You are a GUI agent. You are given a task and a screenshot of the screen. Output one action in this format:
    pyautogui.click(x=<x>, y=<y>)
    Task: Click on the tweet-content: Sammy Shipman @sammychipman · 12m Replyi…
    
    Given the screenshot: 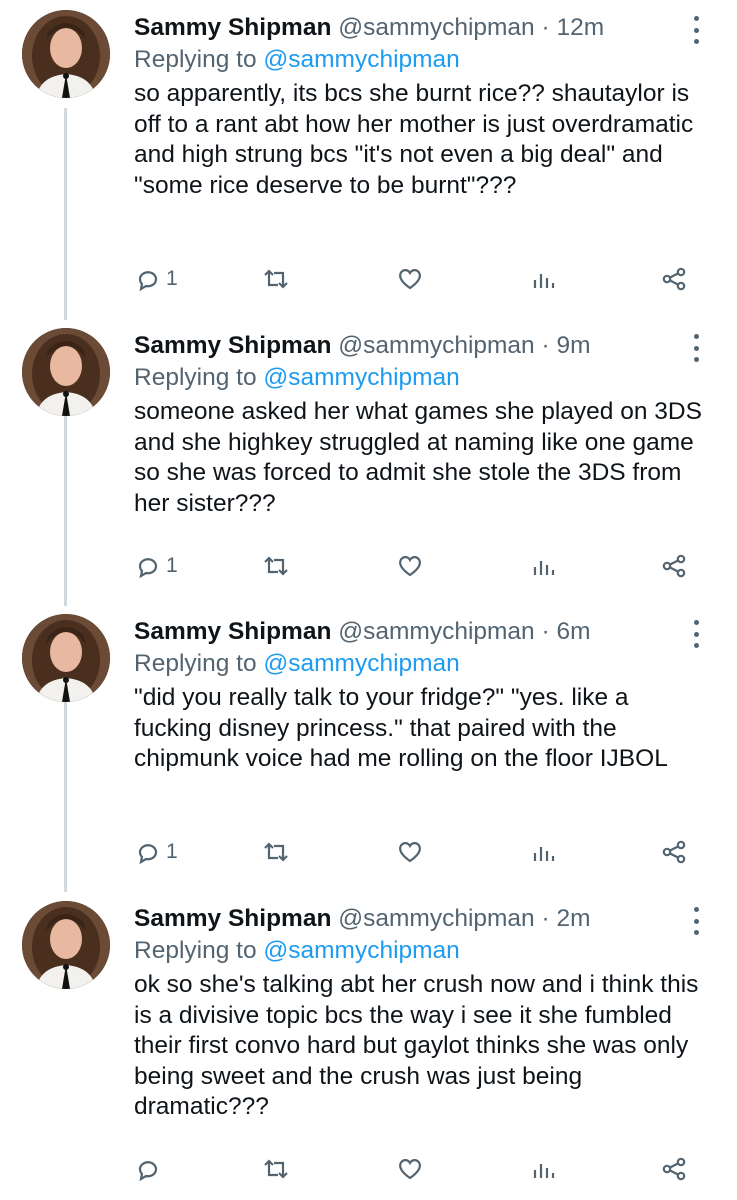 What is the action you would take?
    pyautogui.click(x=420, y=106)
    